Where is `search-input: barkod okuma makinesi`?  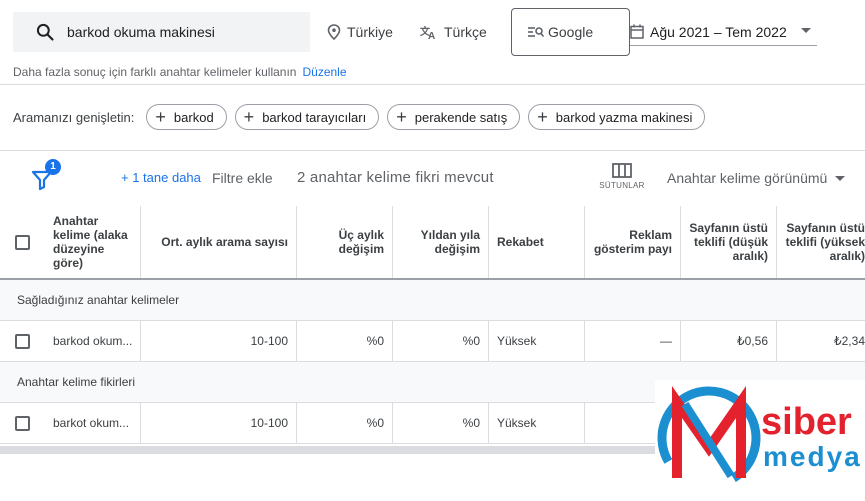 search-input: barkod okuma makinesi is located at coordinates (161, 32).